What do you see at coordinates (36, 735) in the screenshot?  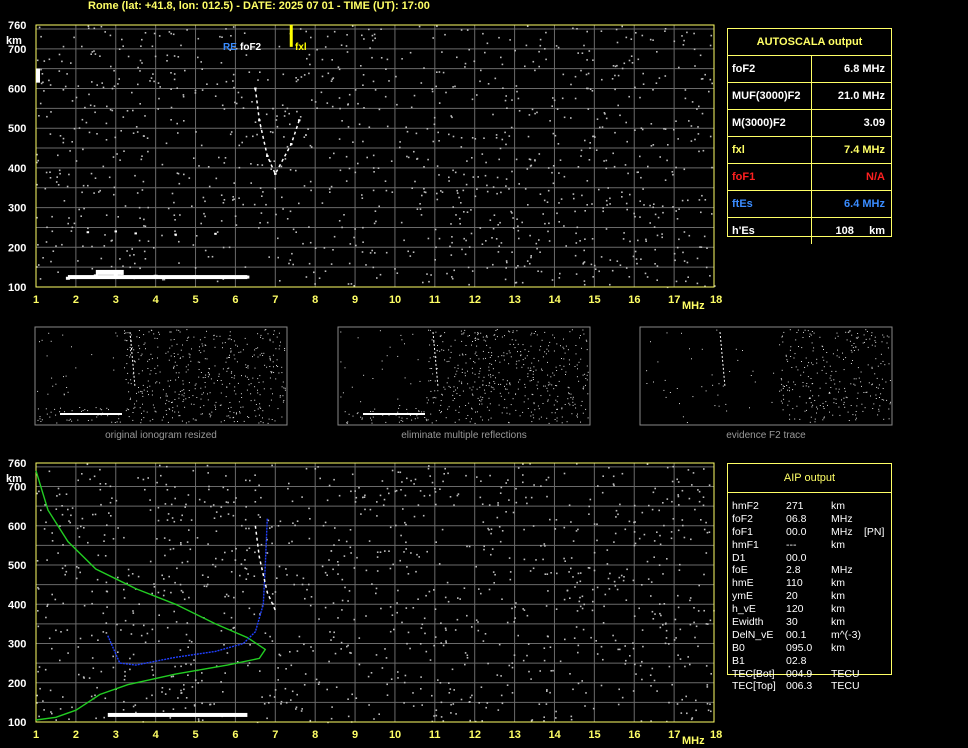 I see `bottom-plot-xtick-label: 1` at bounding box center [36, 735].